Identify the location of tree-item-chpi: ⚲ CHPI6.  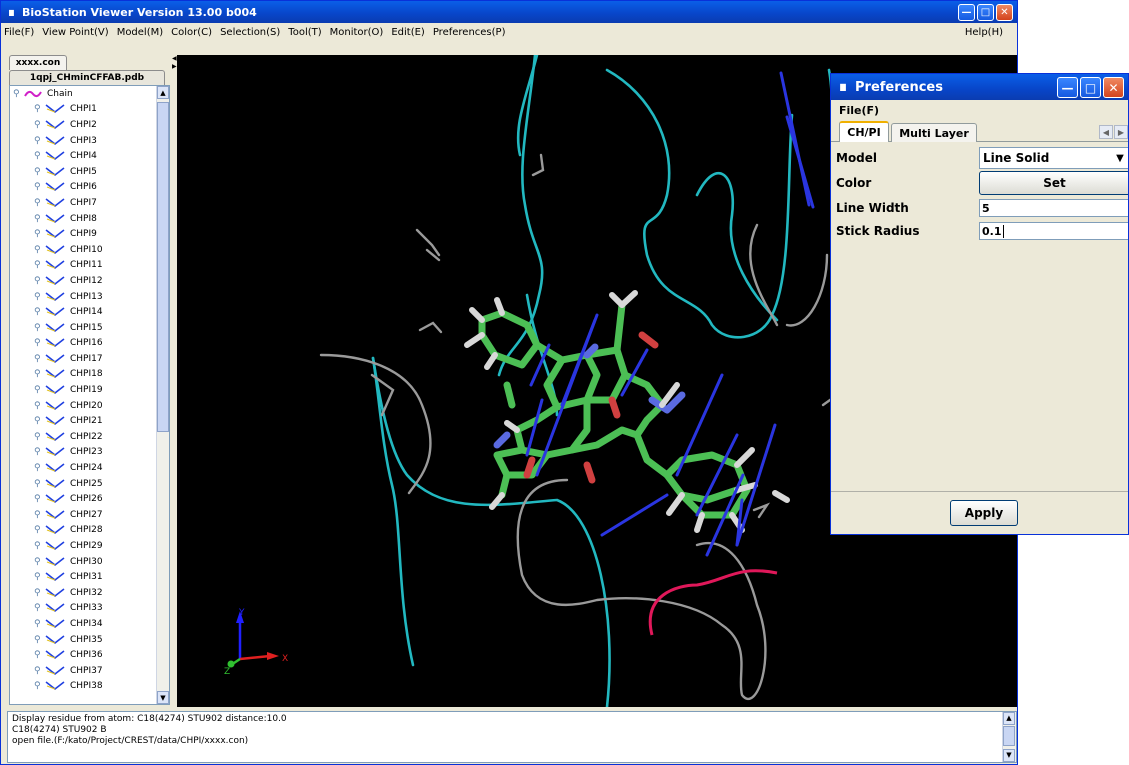
(89, 188).